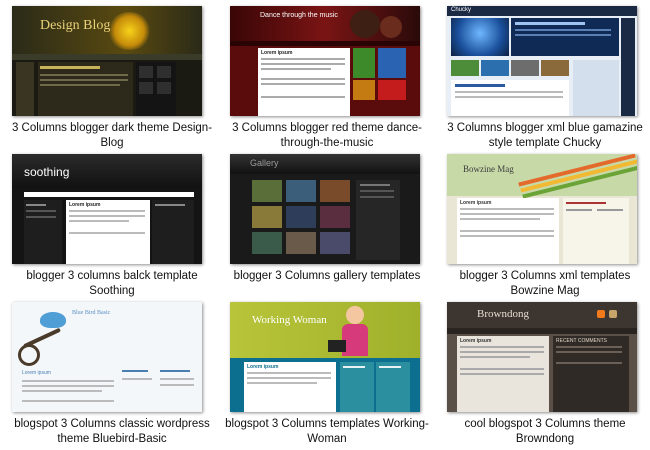 Image resolution: width=650 pixels, height=450 pixels. Describe the element at coordinates (582, 341) in the screenshot. I see `sidebar-heading: RECENT COMMENTS` at that location.